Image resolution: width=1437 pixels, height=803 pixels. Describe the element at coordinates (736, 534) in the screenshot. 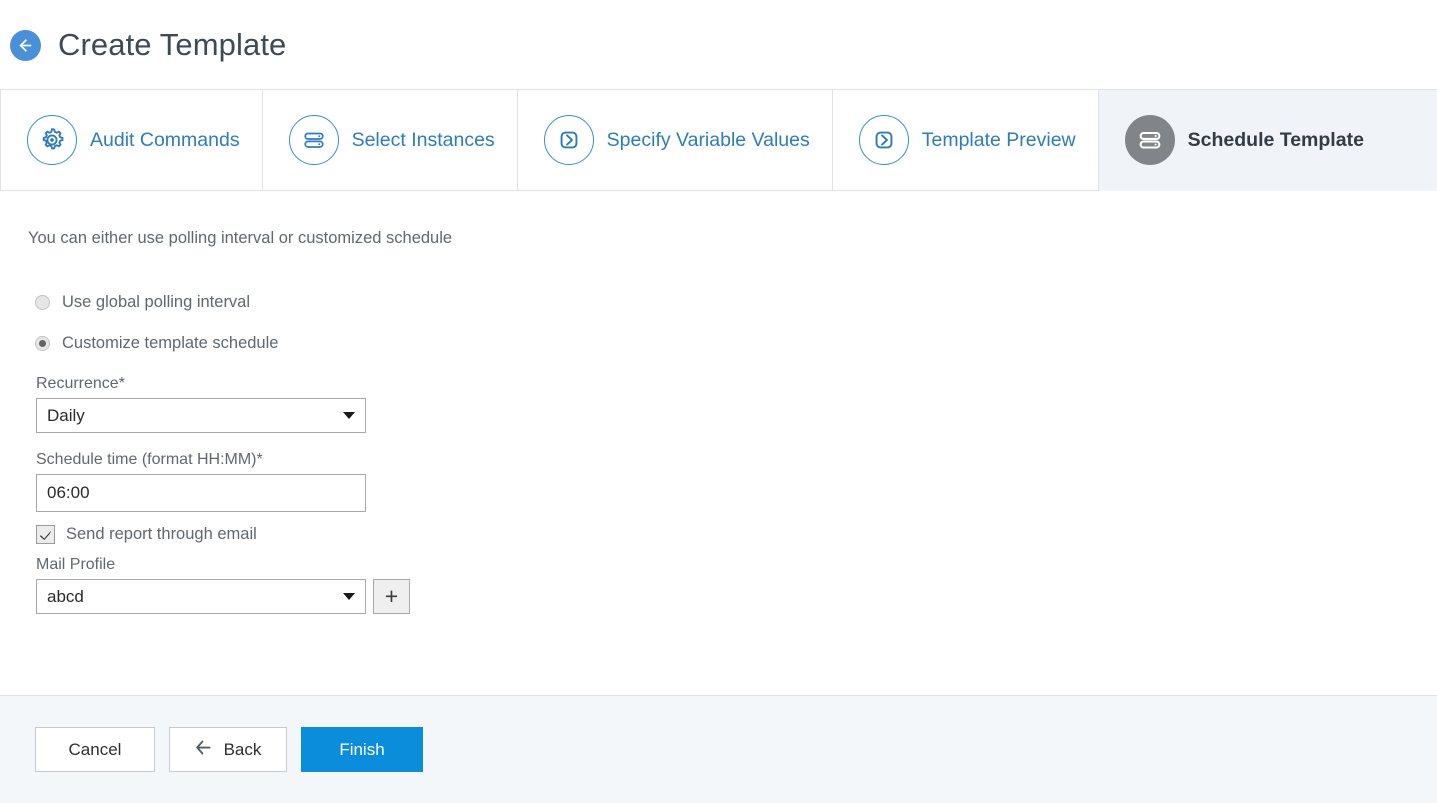

I see `send-report-through-email-checkbox: Send report through email` at that location.